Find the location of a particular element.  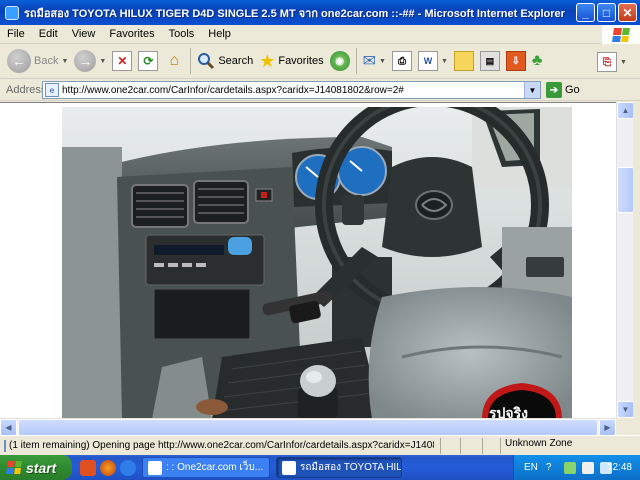

print-icon: ⎙ is located at coordinates (401, 61).